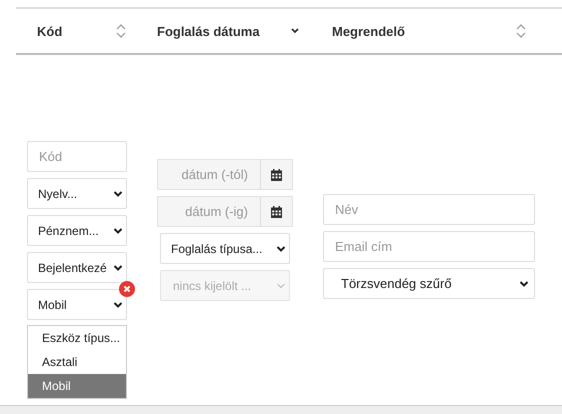 This screenshot has height=414, width=562. Describe the element at coordinates (208, 31) in the screenshot. I see `column-header: Foglalás dátuma` at that location.